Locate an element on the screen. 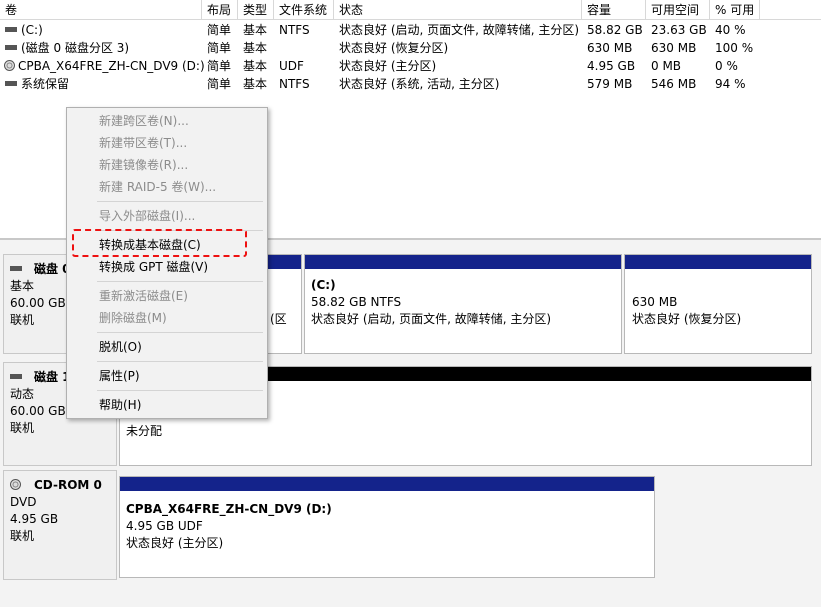 Image resolution: width=821 pixels, height=607 pixels. partition-name: CPBA_X64FRE_ZH-CN_DV9 (D:) is located at coordinates (229, 509).